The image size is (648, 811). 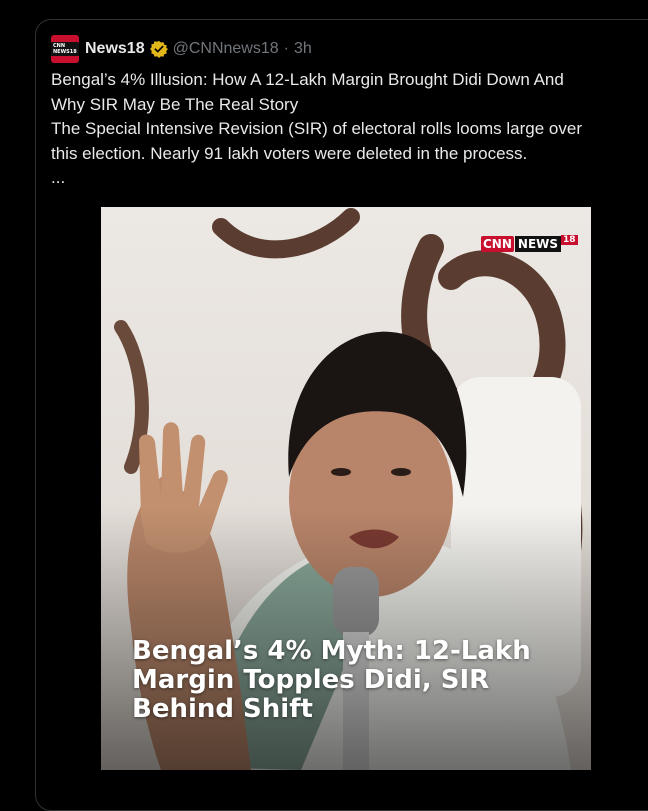 I want to click on cnn-news18-watermark: CNN NEWS 18, so click(x=529, y=244).